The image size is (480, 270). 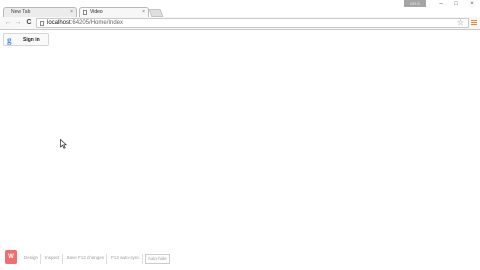 I want to click on tab-title: New Tab, so click(x=21, y=12).